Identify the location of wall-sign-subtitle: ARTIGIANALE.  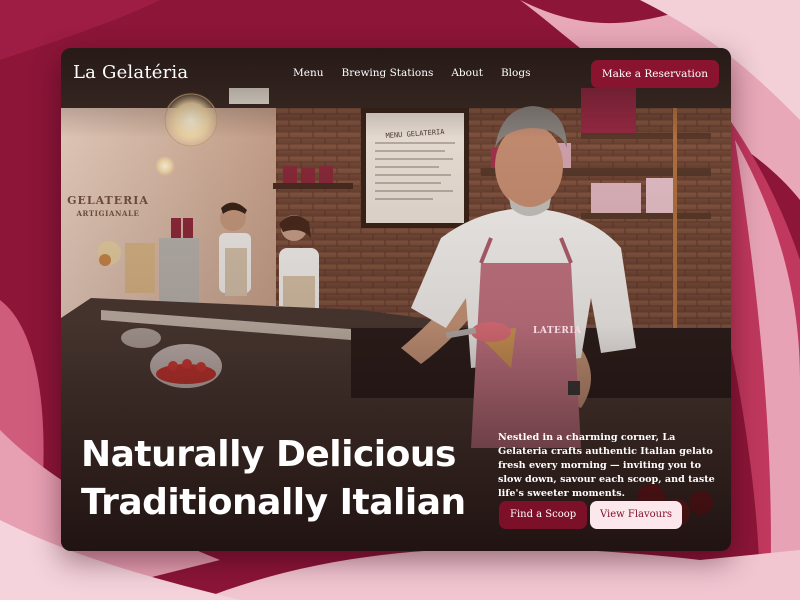
(108, 213).